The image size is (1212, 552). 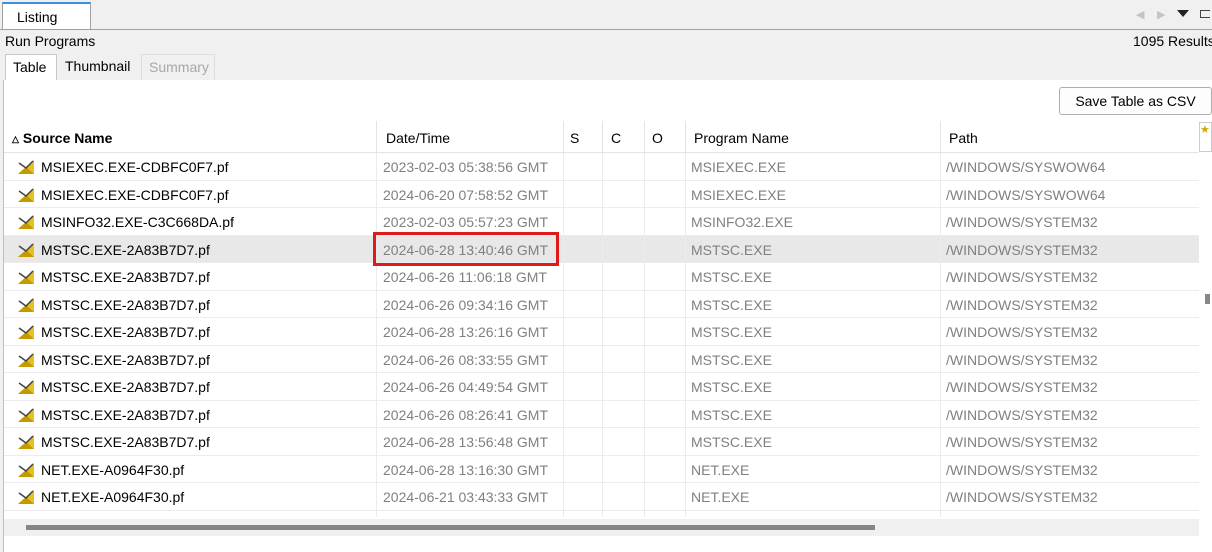 I want to click on source-name-text: NET.EXE-A0964F30.pf, so click(x=113, y=469).